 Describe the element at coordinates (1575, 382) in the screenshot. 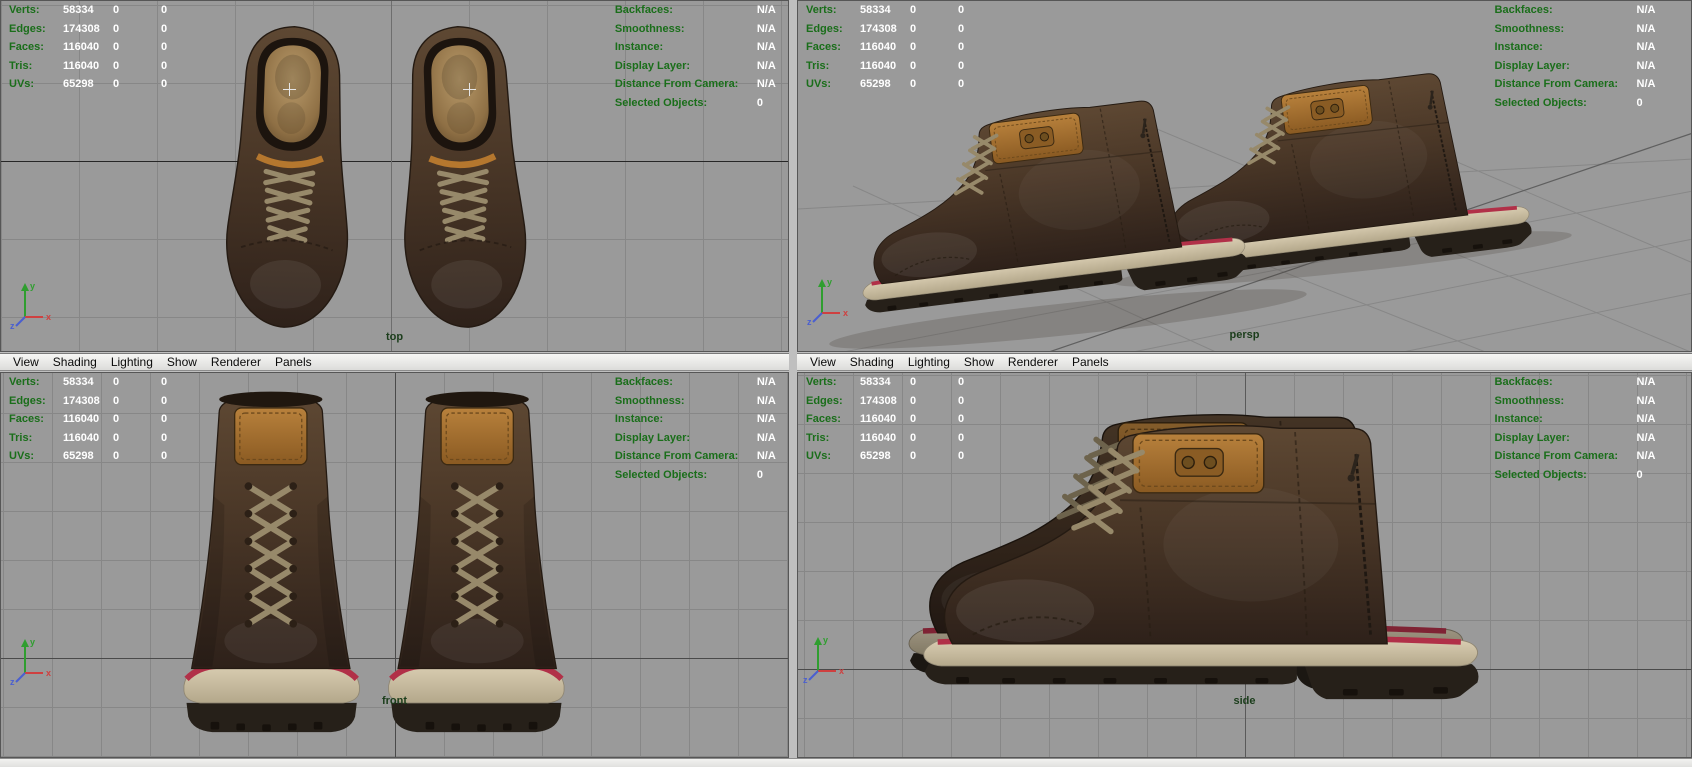

I see `hud-info-row: Backfaces: N/A` at that location.